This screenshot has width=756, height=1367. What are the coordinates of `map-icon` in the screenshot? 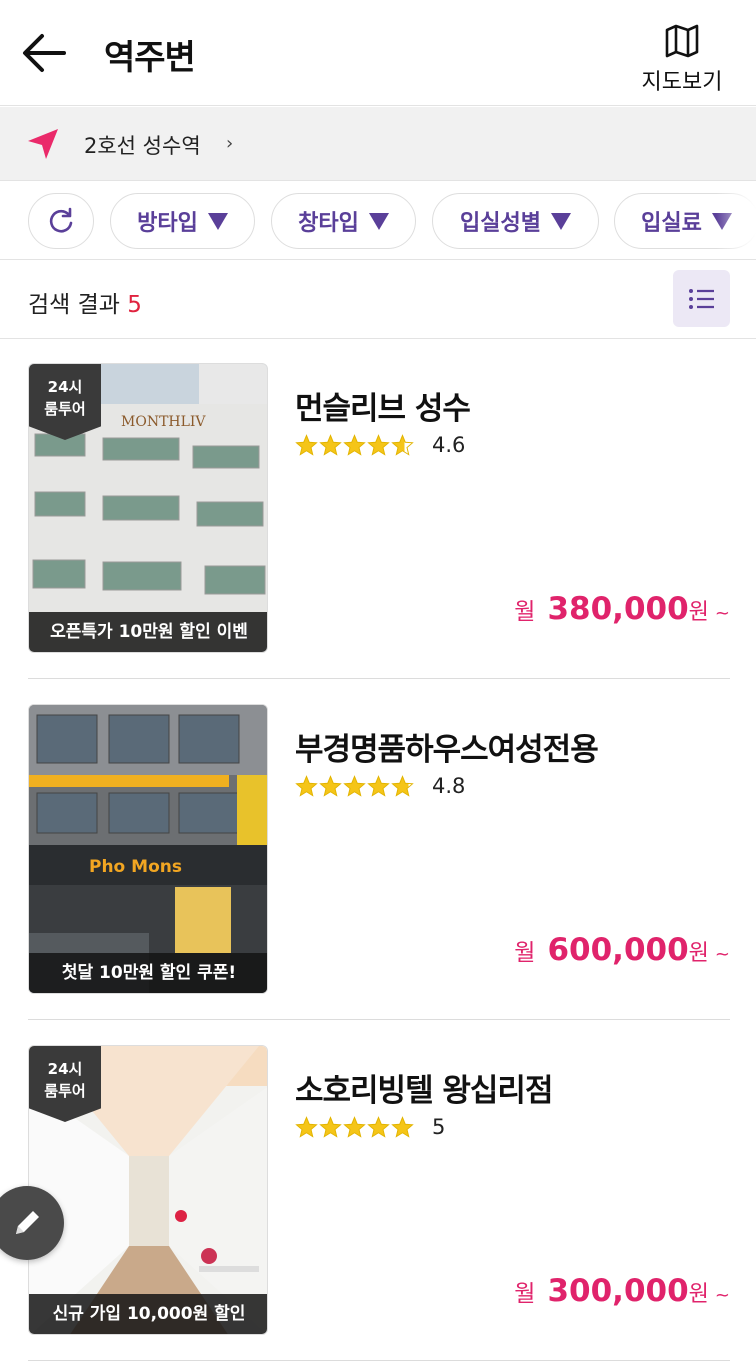 It's located at (682, 41).